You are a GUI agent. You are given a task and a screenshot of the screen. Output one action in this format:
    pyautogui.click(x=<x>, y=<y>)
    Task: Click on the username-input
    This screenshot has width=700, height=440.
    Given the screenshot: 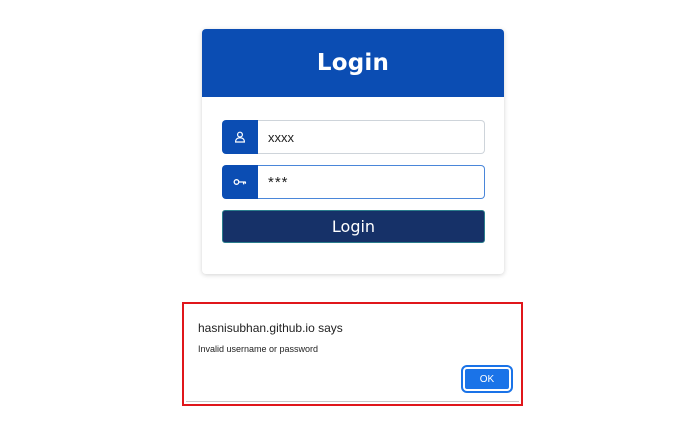 What is the action you would take?
    pyautogui.click(x=371, y=137)
    